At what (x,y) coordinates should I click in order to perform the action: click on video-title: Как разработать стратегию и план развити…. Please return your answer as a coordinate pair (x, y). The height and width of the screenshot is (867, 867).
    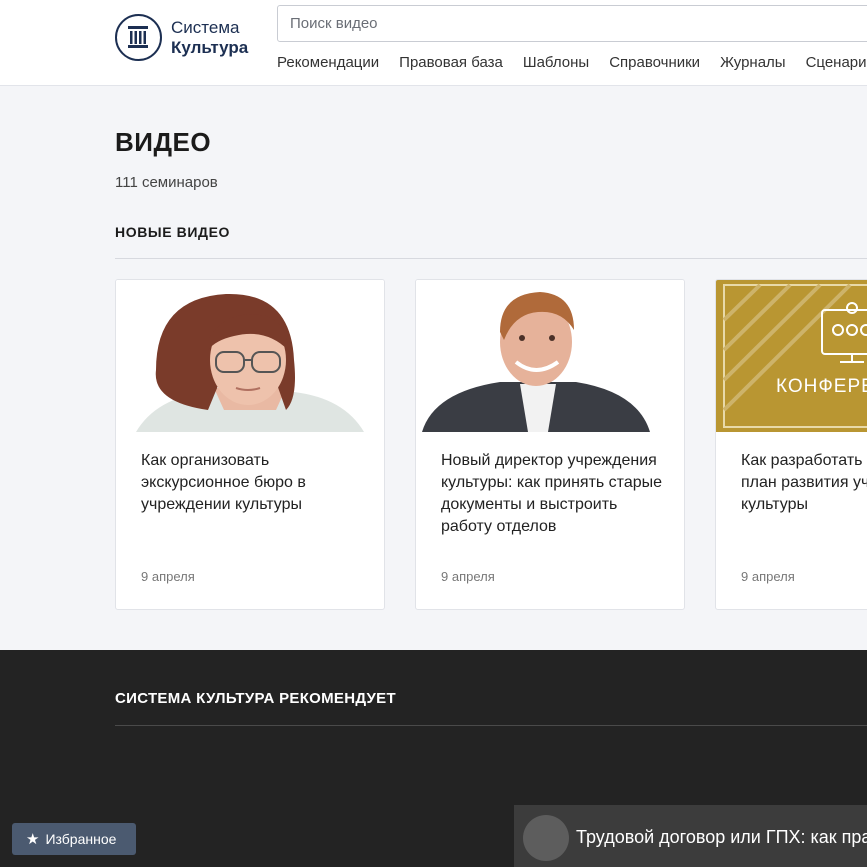
    Looking at the image, I should click on (804, 482).